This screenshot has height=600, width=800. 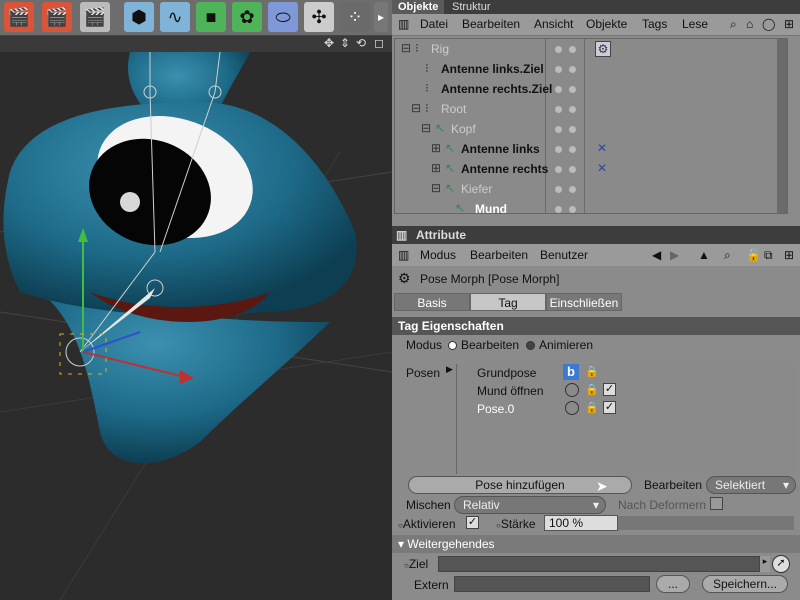 I want to click on expand-arrow-icon: ▸, so click(x=765, y=564).